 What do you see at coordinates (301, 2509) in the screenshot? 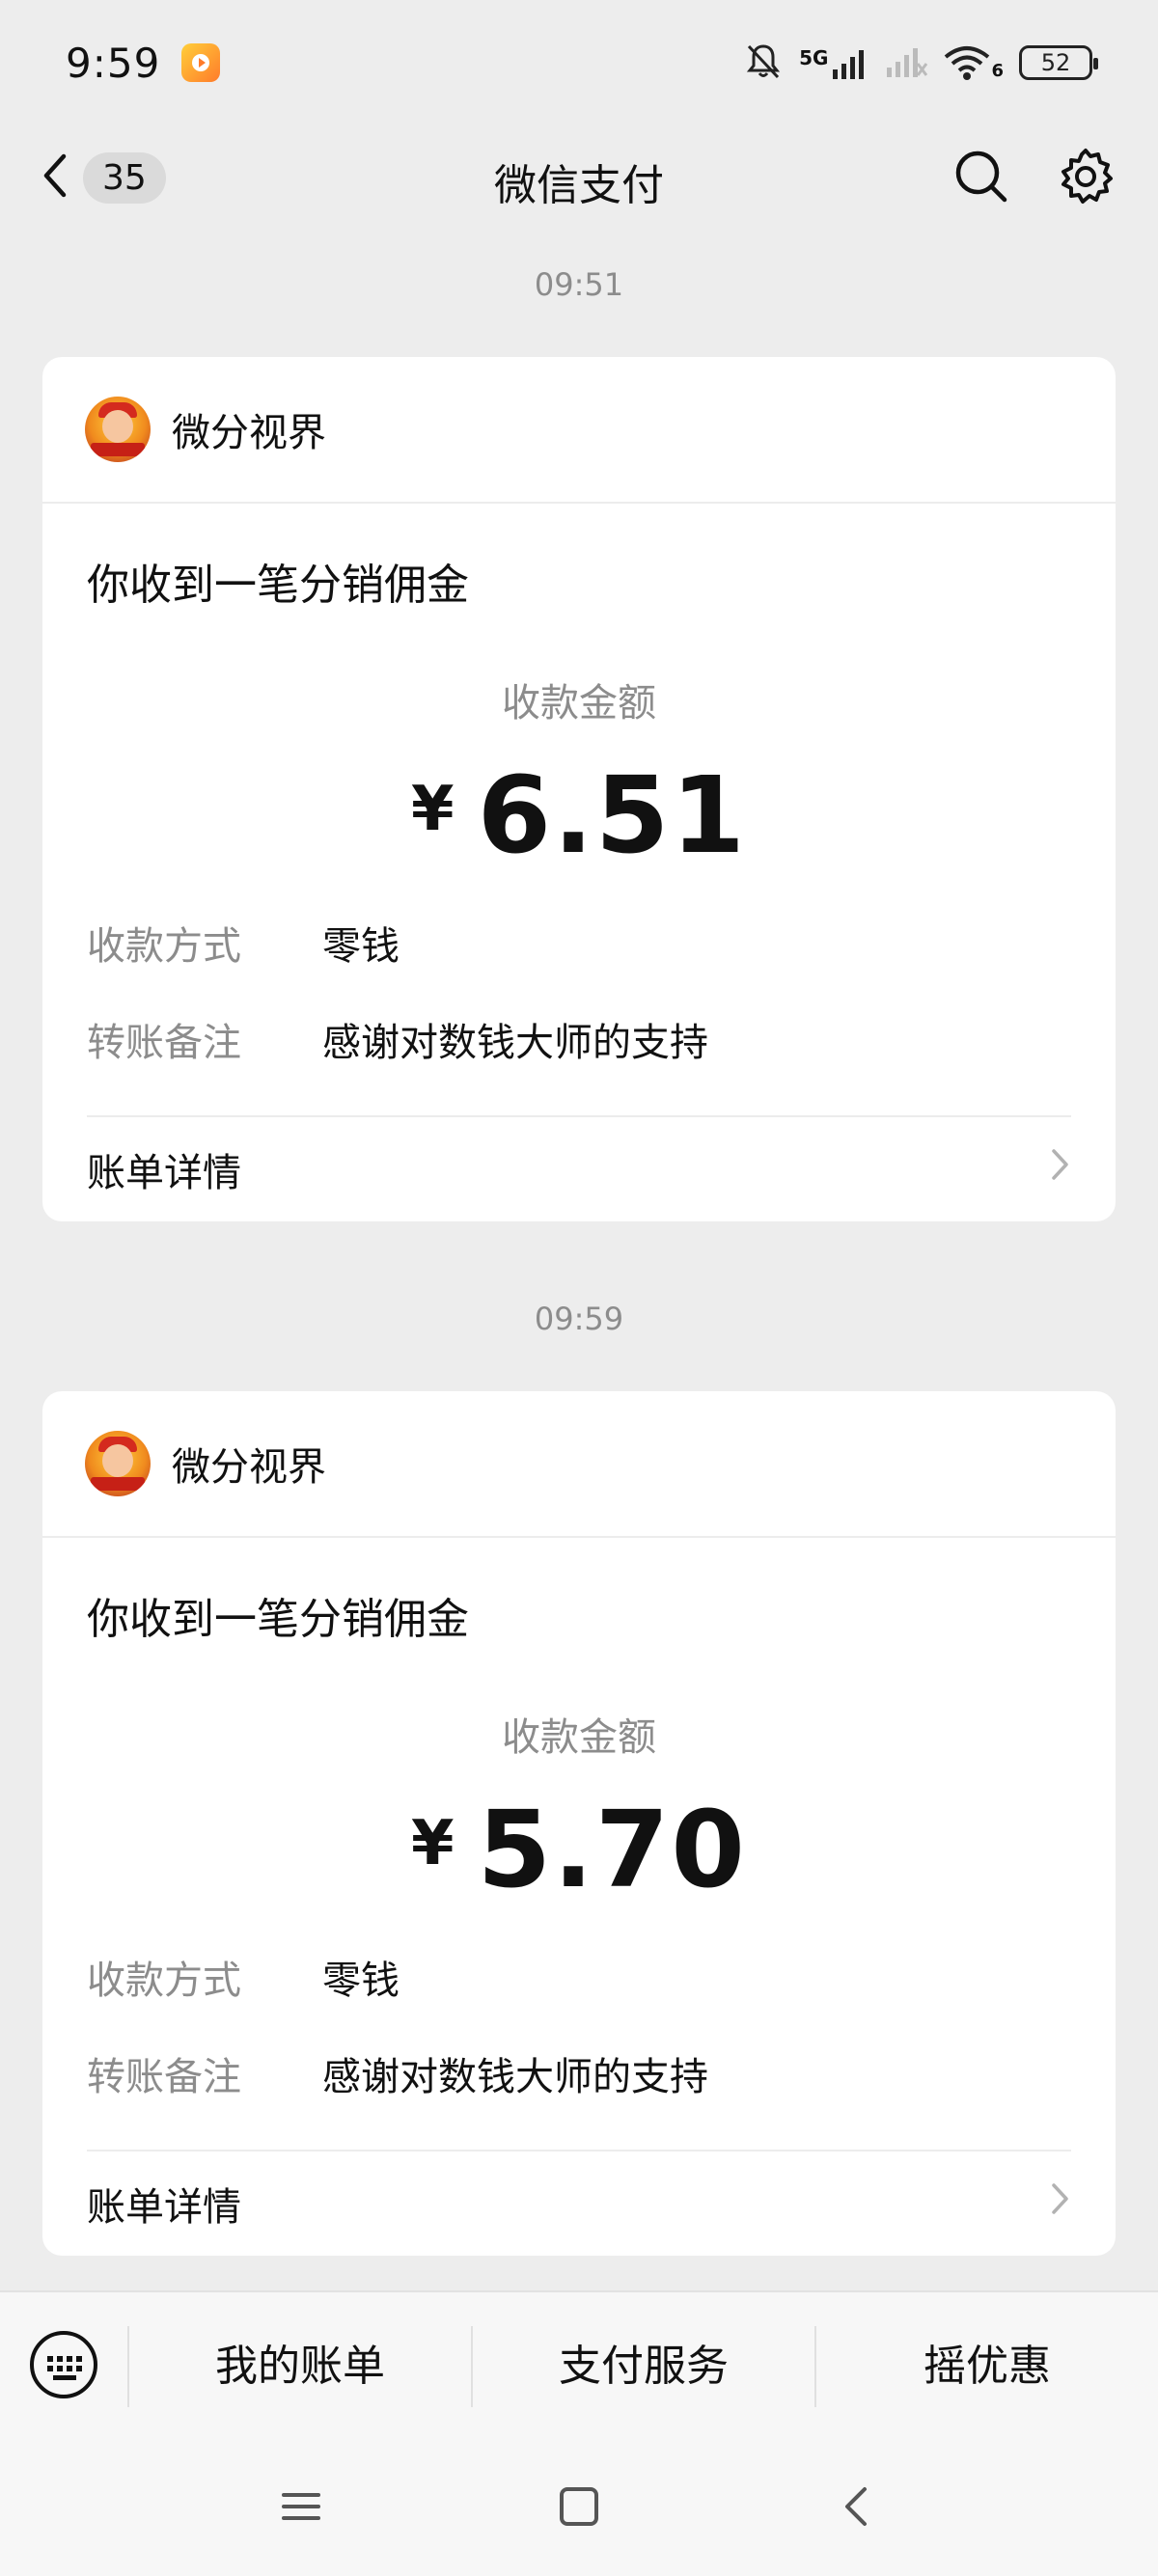
I see `menu-icon` at bounding box center [301, 2509].